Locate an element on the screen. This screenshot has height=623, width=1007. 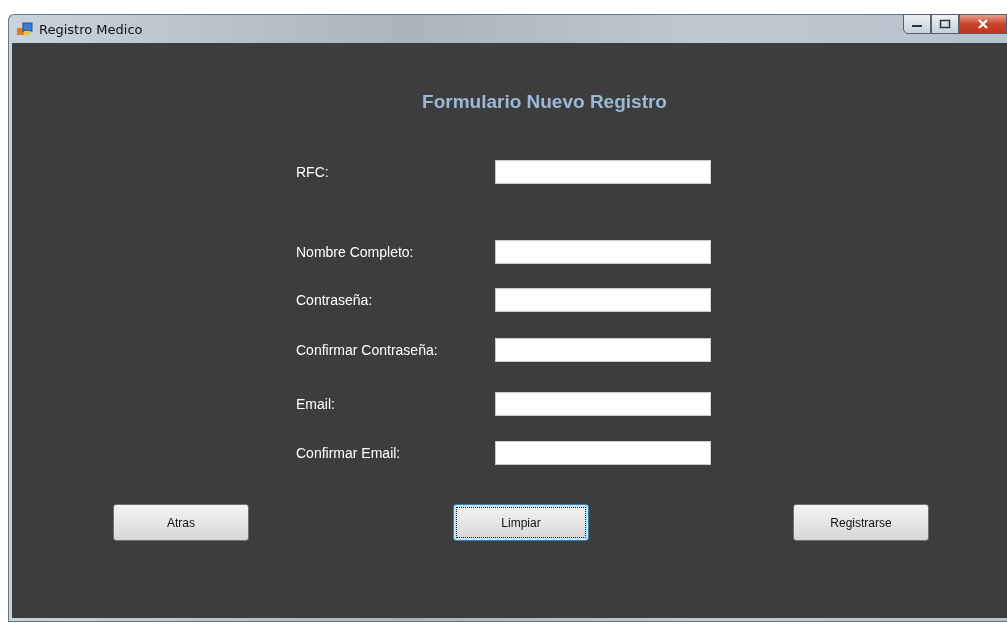
minimize-button is located at coordinates (917, 24).